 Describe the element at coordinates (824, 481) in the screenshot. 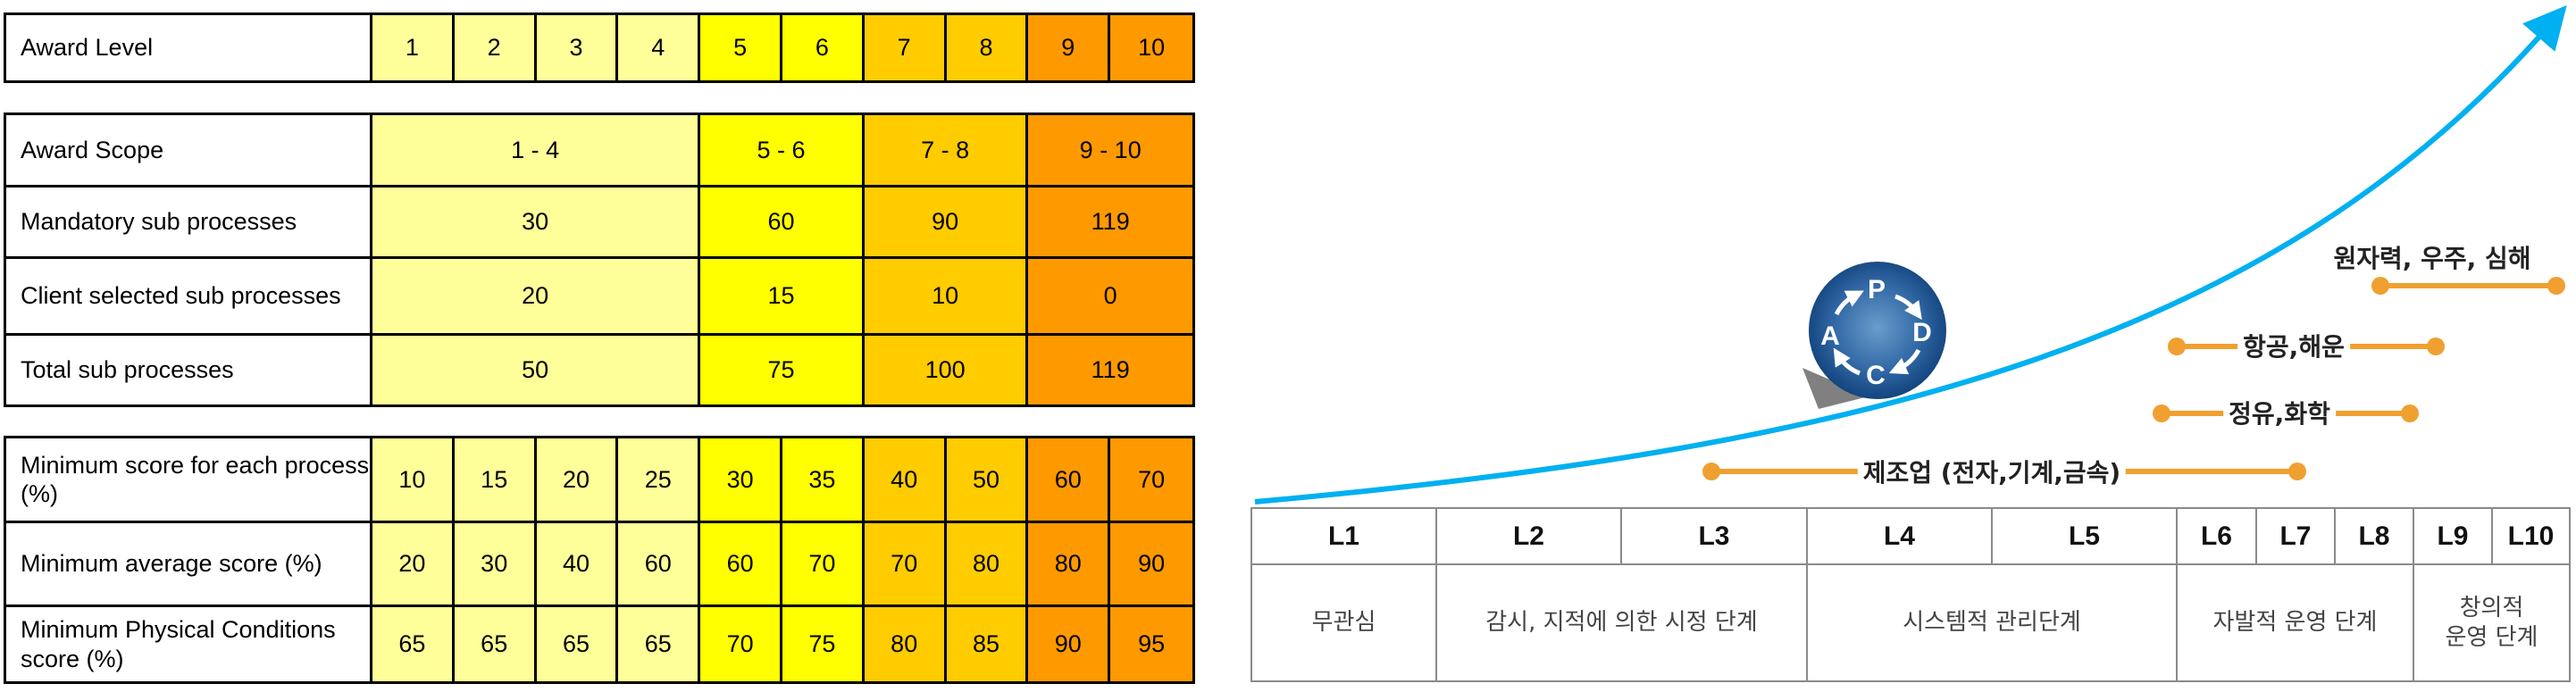

I see `score-cell: 35` at that location.